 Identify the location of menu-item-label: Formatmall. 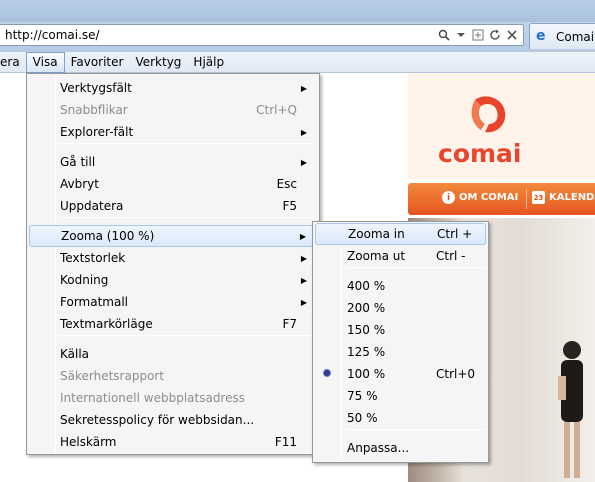
(94, 302).